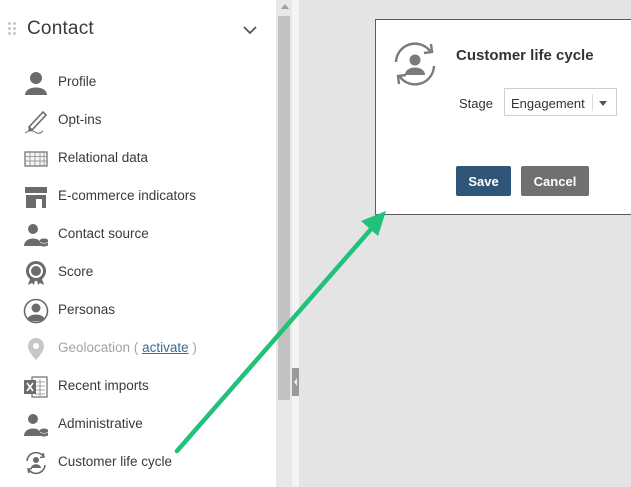  Describe the element at coordinates (103, 233) in the screenshot. I see `sidebar-item-label: Contact source` at that location.